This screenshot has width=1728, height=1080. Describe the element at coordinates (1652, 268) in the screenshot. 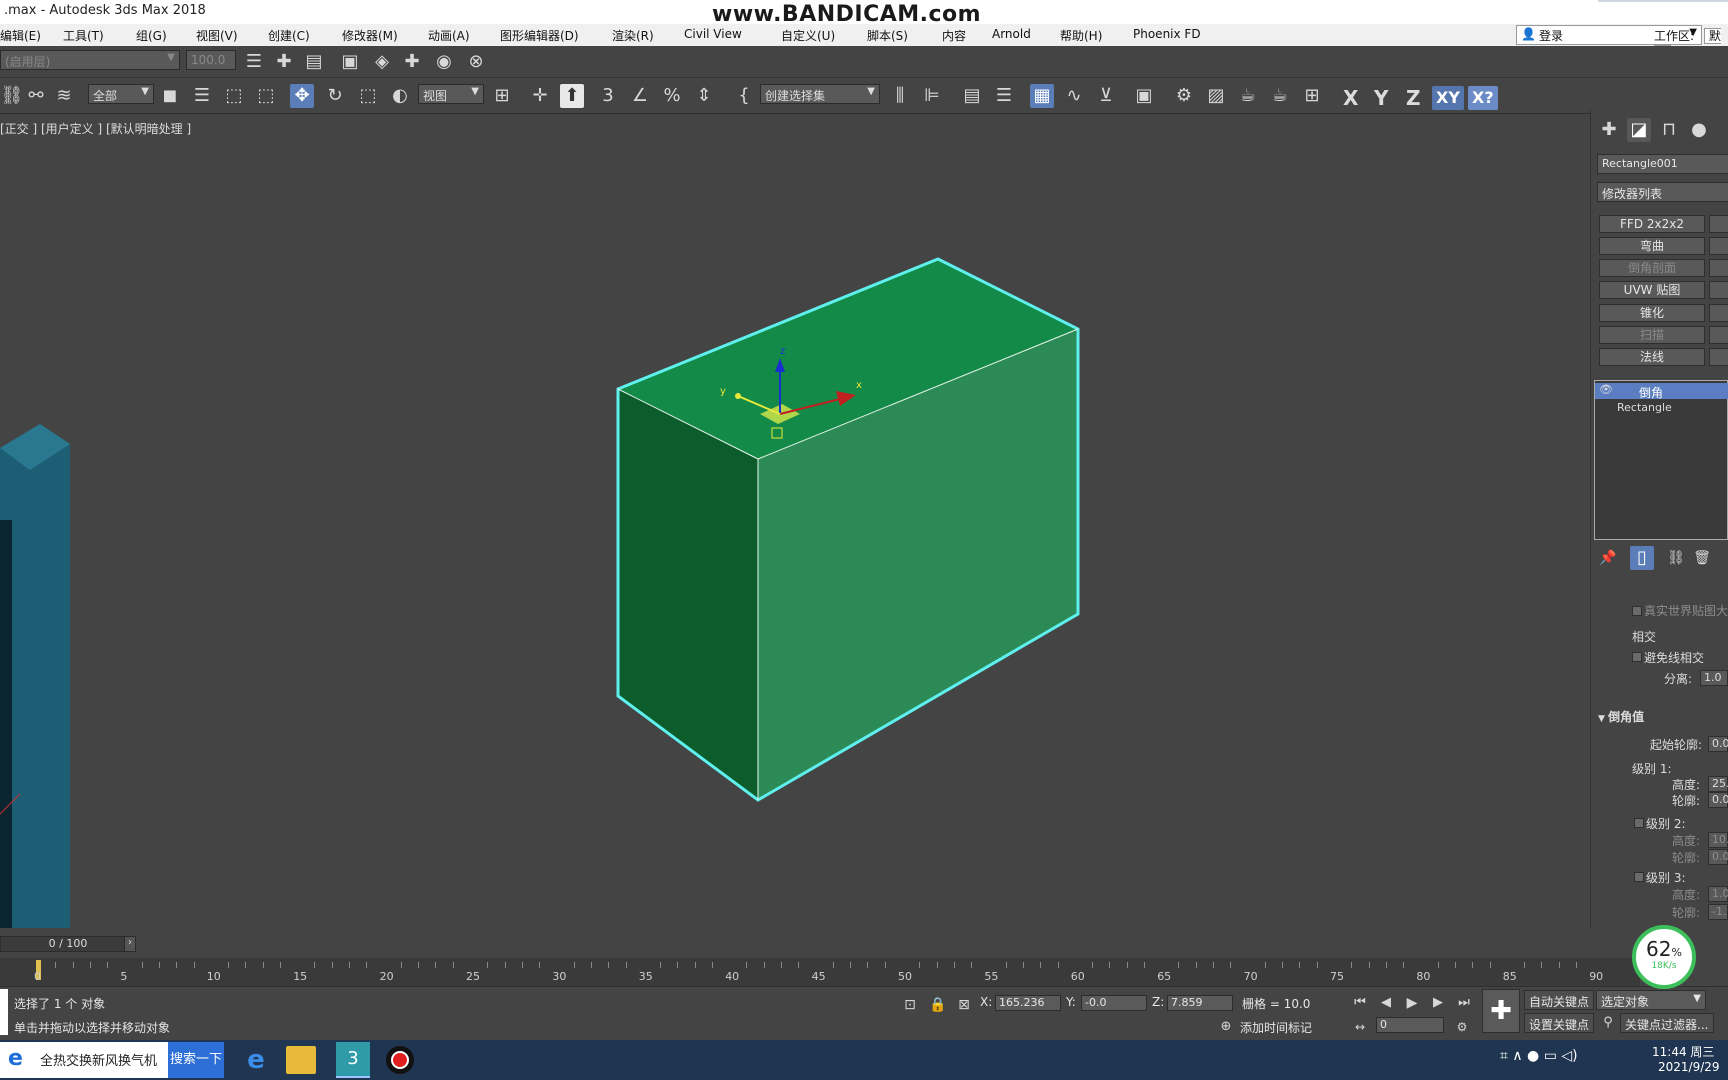

I see `bevel-profile-modifier-button: 倒角剖面` at that location.